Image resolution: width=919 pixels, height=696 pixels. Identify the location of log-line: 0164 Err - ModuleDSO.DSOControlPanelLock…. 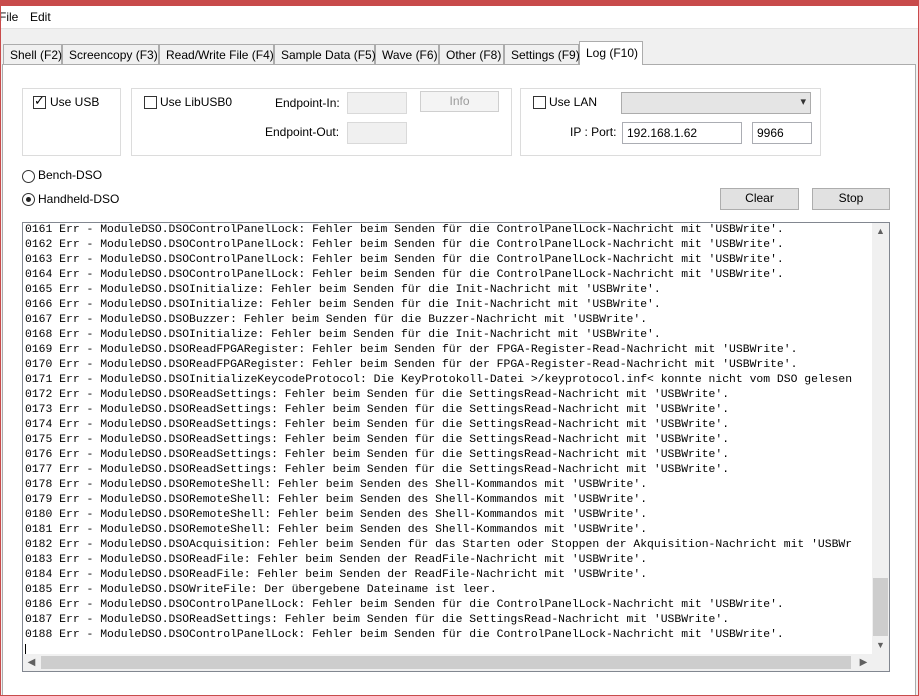
(404, 275).